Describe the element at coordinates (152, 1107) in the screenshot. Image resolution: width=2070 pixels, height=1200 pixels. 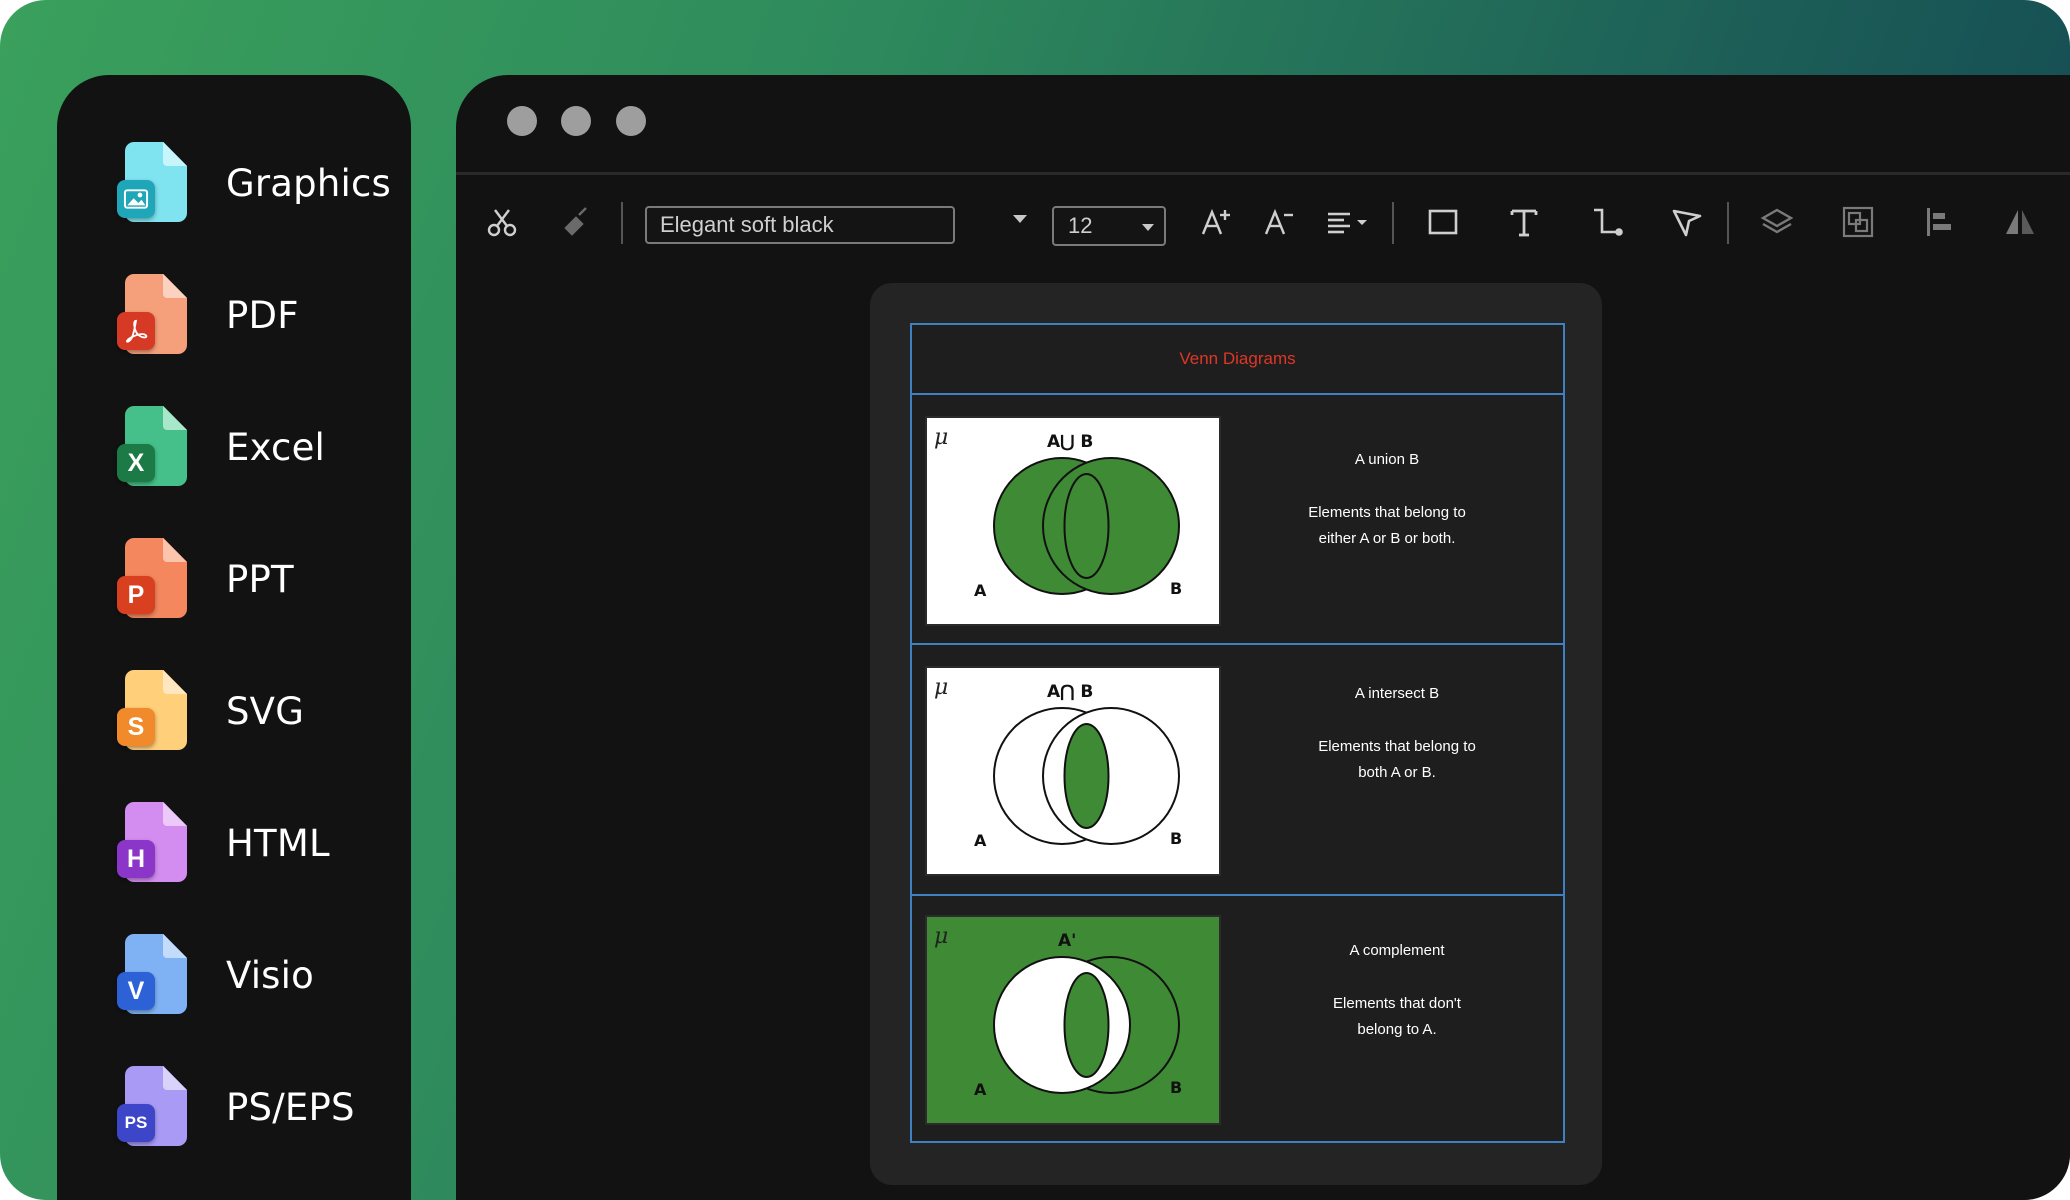
I see `ps-eps-file-icon: PS` at that location.